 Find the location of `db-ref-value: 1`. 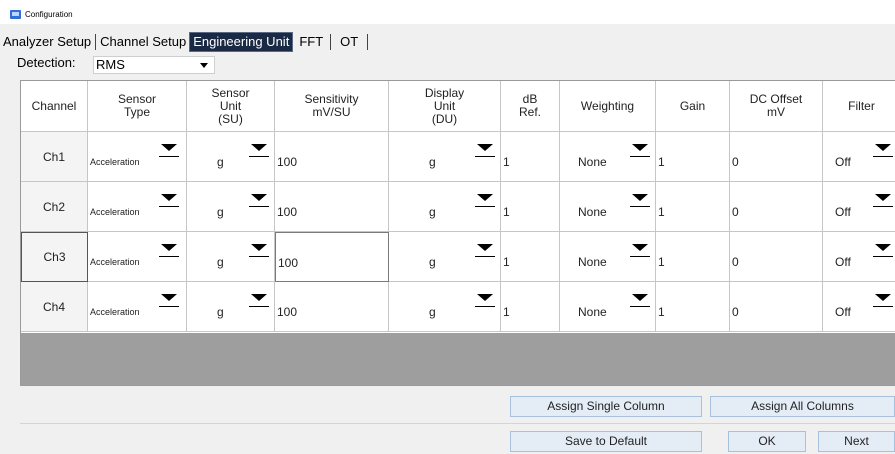

db-ref-value: 1 is located at coordinates (506, 162).